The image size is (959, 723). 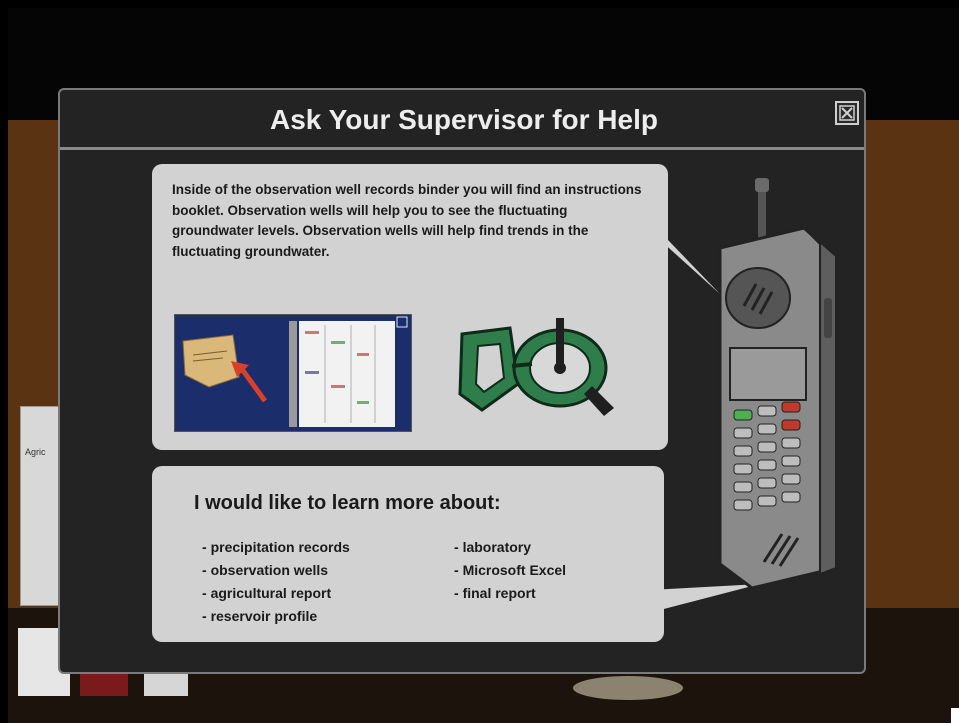 I want to click on topic-link-reservoir-profile: reservoir profile, so click(x=276, y=616).